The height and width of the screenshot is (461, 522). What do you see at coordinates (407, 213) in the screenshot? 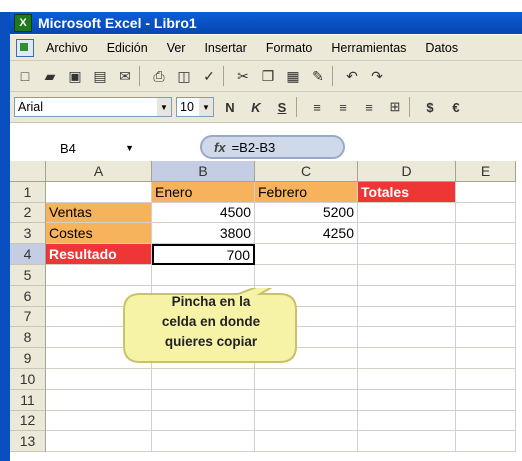
I see `cell-d2` at bounding box center [407, 213].